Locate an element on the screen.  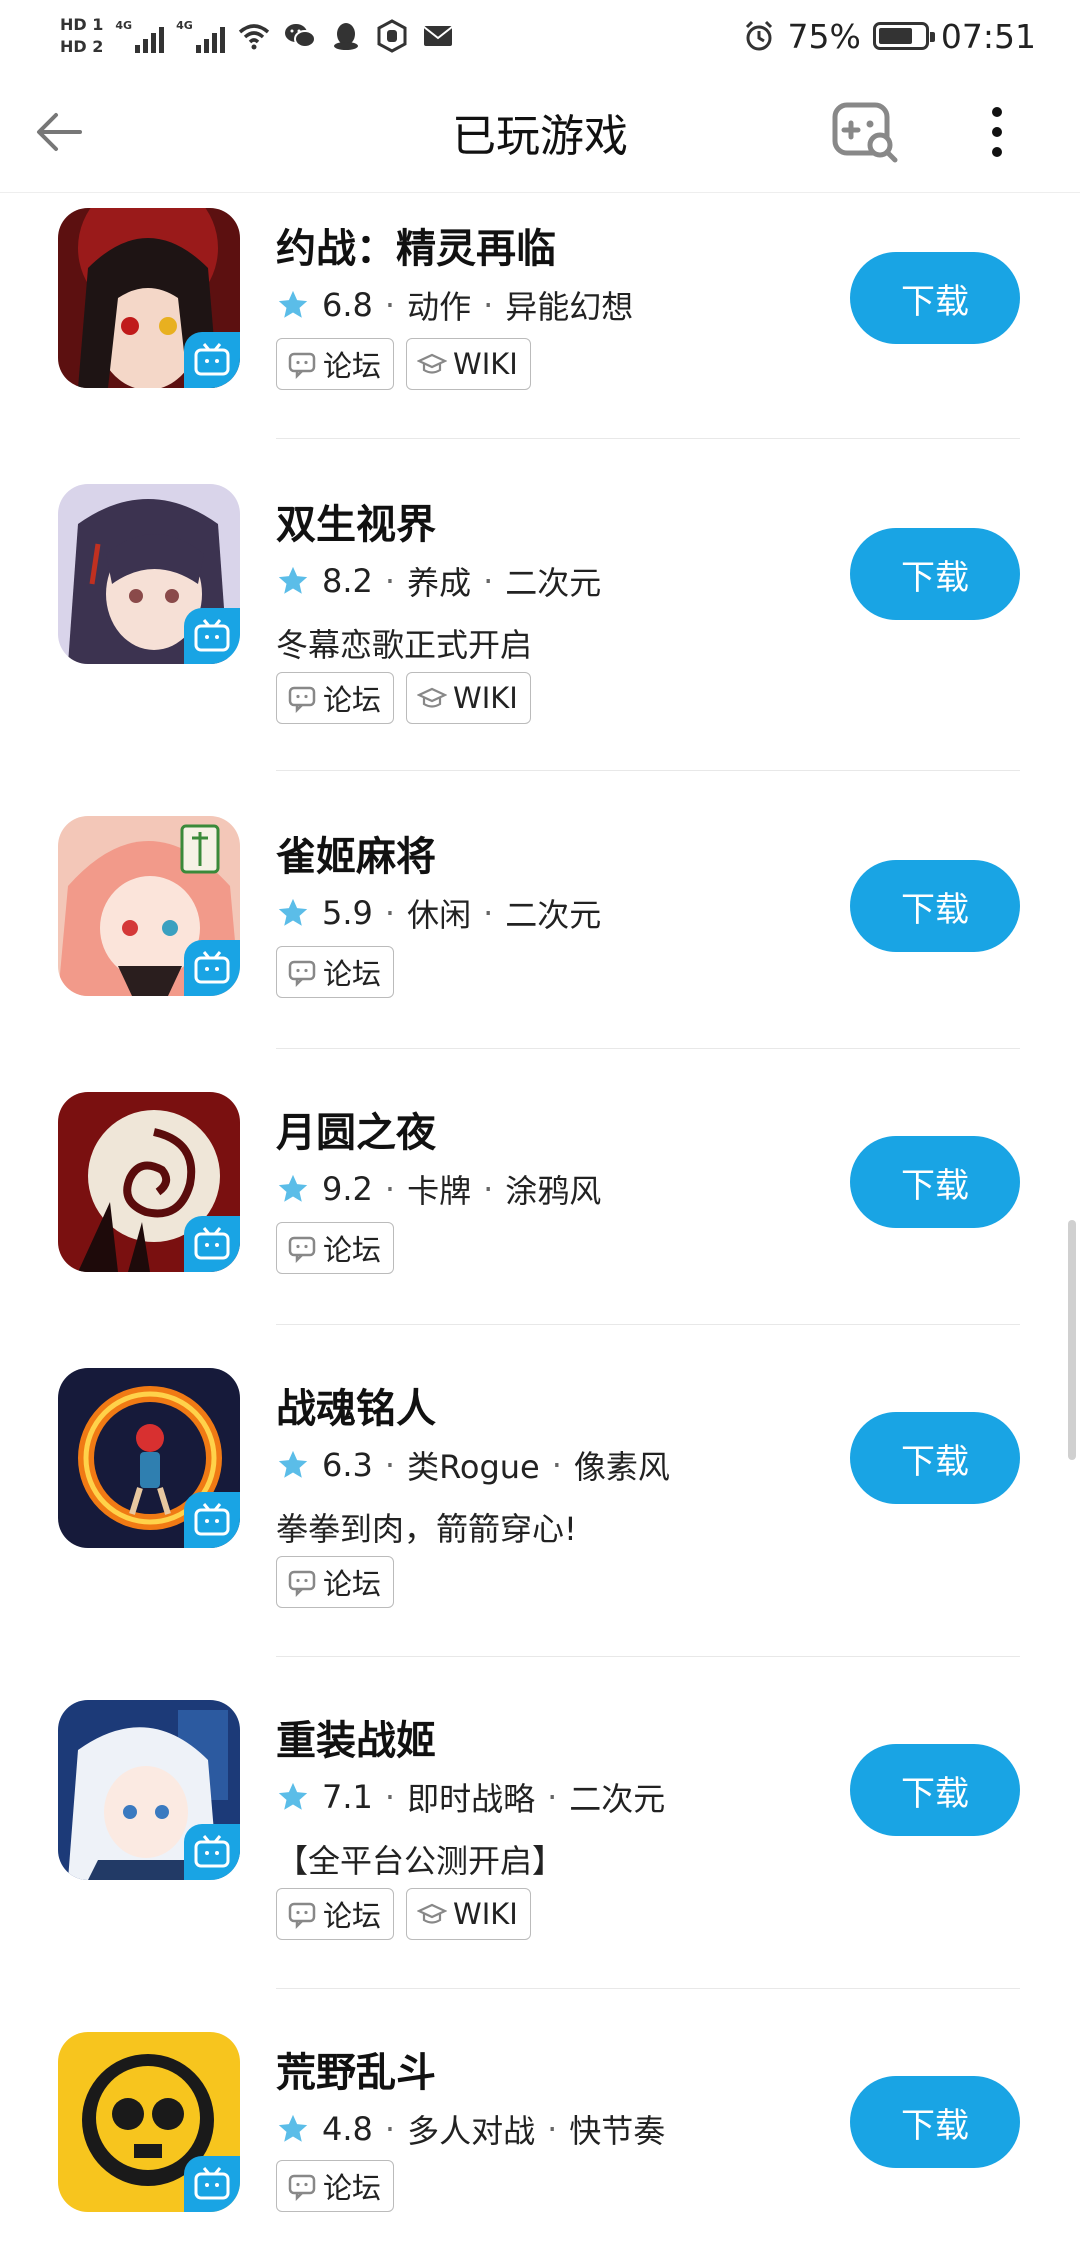
game-meta: 8.2 · 养成 · 二次元 is located at coordinates (438, 581).